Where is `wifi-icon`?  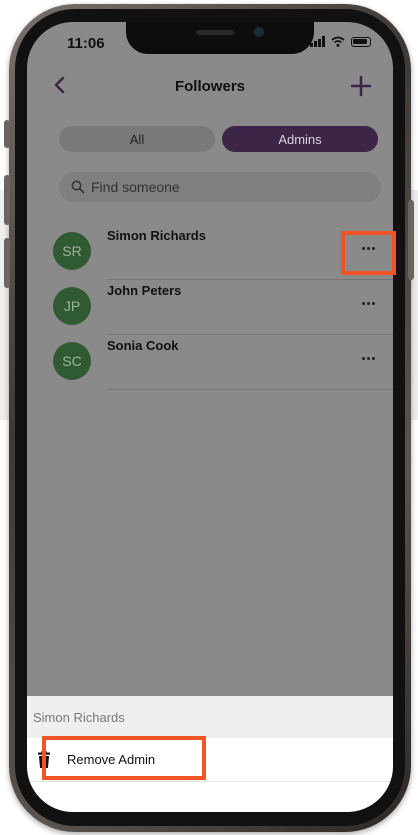
wifi-icon is located at coordinates (338, 41).